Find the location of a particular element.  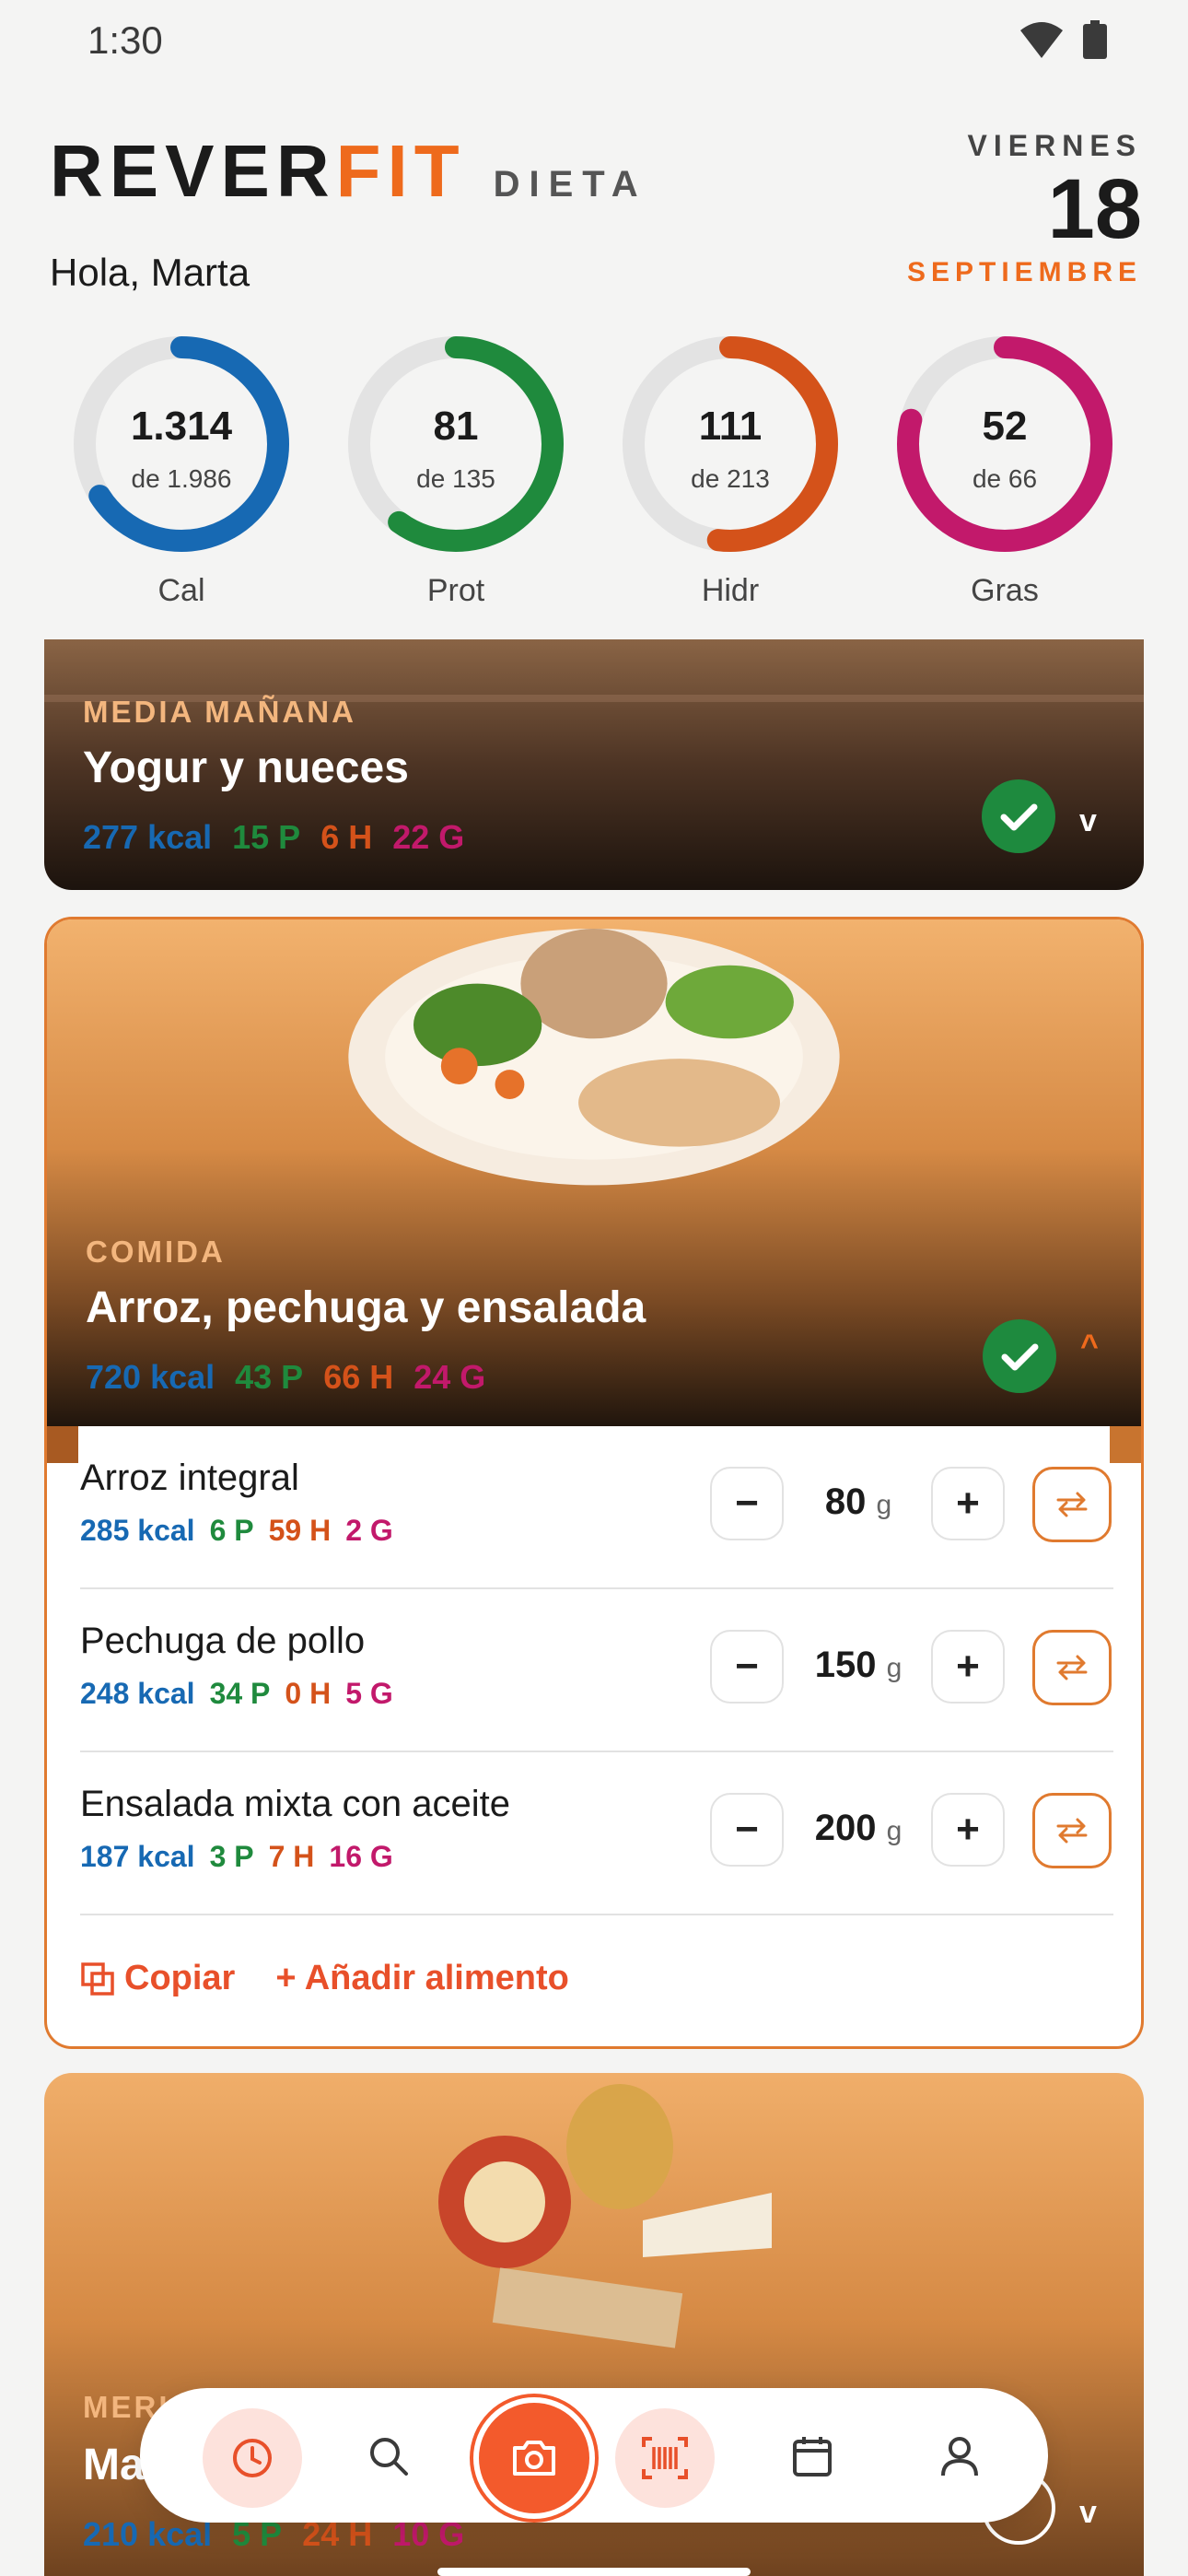

profile-icon is located at coordinates (959, 2456).